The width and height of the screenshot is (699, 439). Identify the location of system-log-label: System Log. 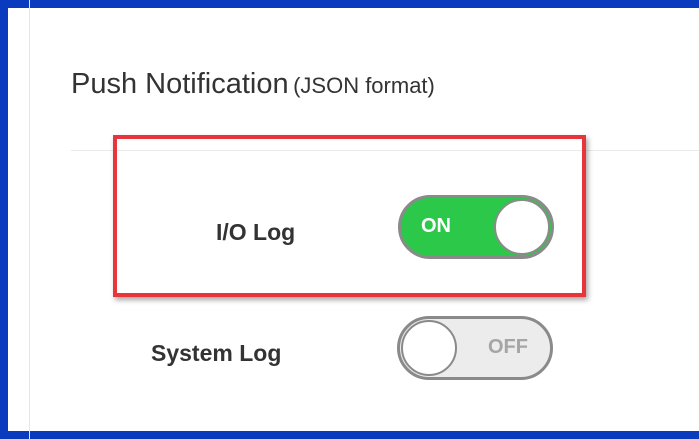
(216, 353).